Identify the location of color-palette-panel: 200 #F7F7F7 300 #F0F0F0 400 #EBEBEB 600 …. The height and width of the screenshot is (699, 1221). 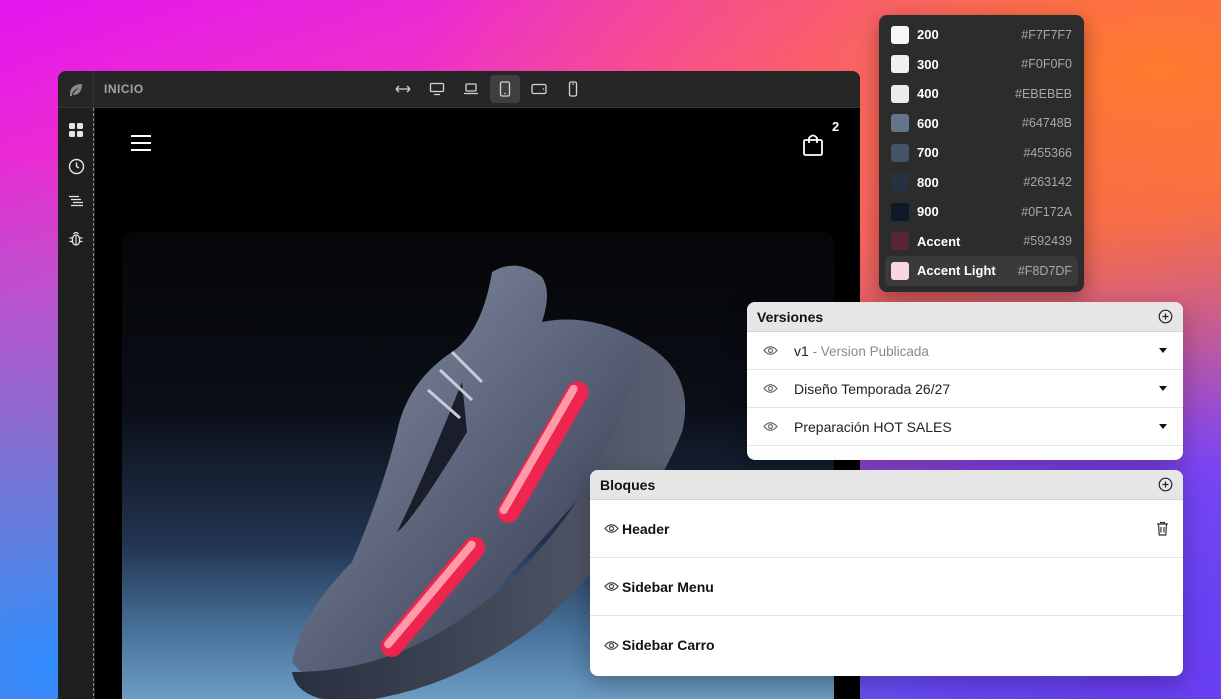
(981, 153).